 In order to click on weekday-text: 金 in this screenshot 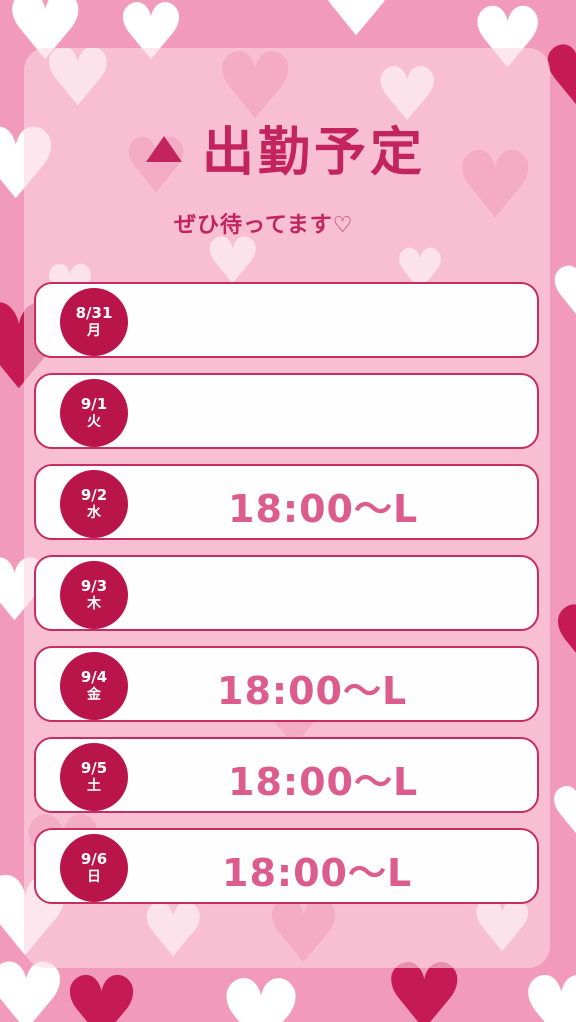, I will do `click(94, 694)`.